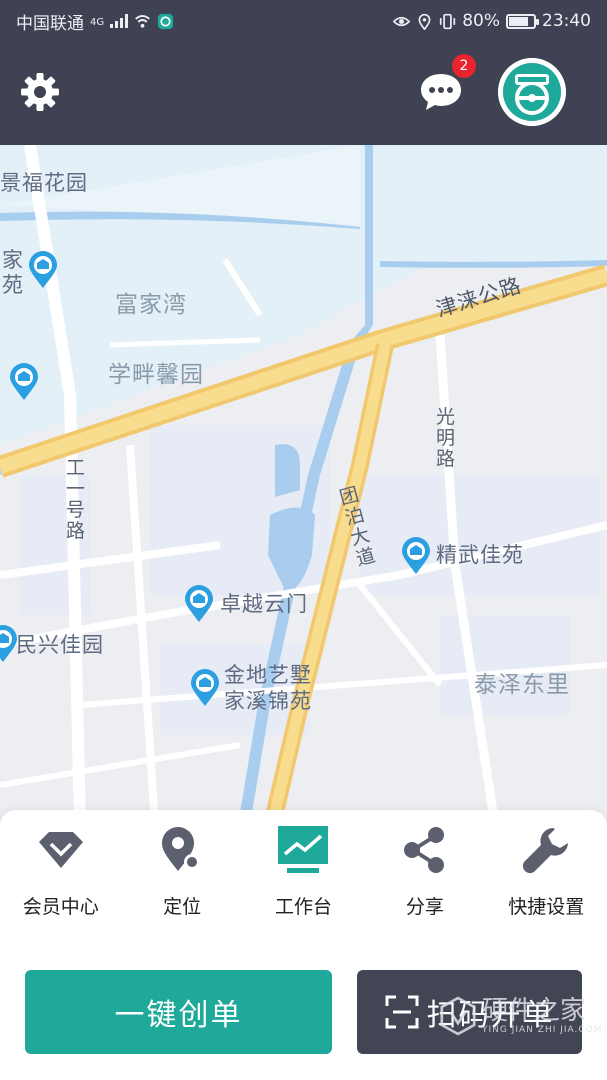 The height and width of the screenshot is (1080, 607). What do you see at coordinates (60, 850) in the screenshot?
I see `diamond-icon` at bounding box center [60, 850].